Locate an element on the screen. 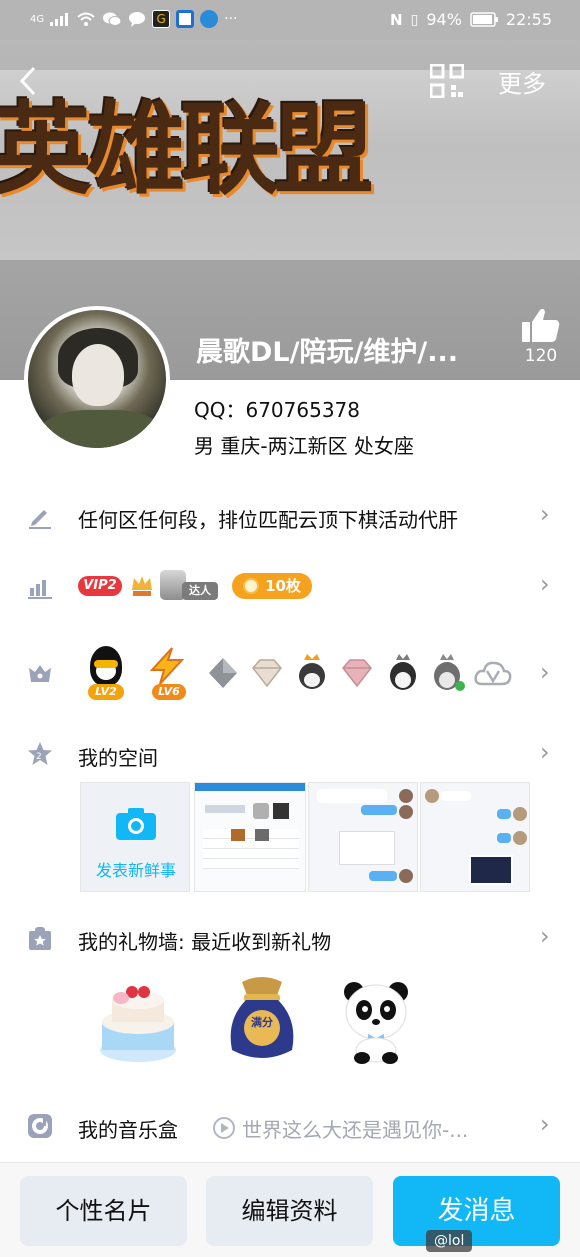  battery-icon is located at coordinates (484, 19).